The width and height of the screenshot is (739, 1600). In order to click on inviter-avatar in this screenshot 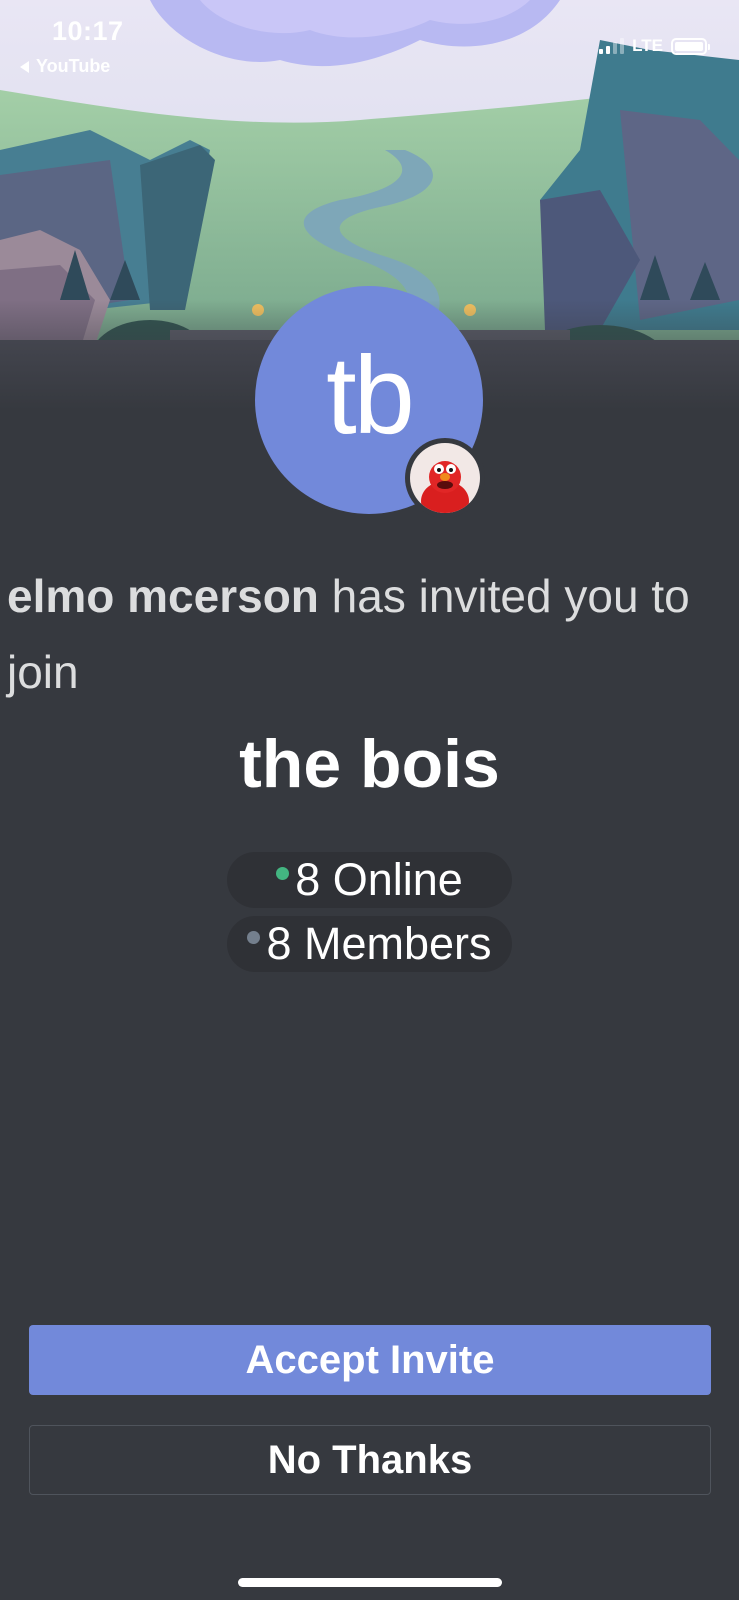, I will do `click(445, 478)`.